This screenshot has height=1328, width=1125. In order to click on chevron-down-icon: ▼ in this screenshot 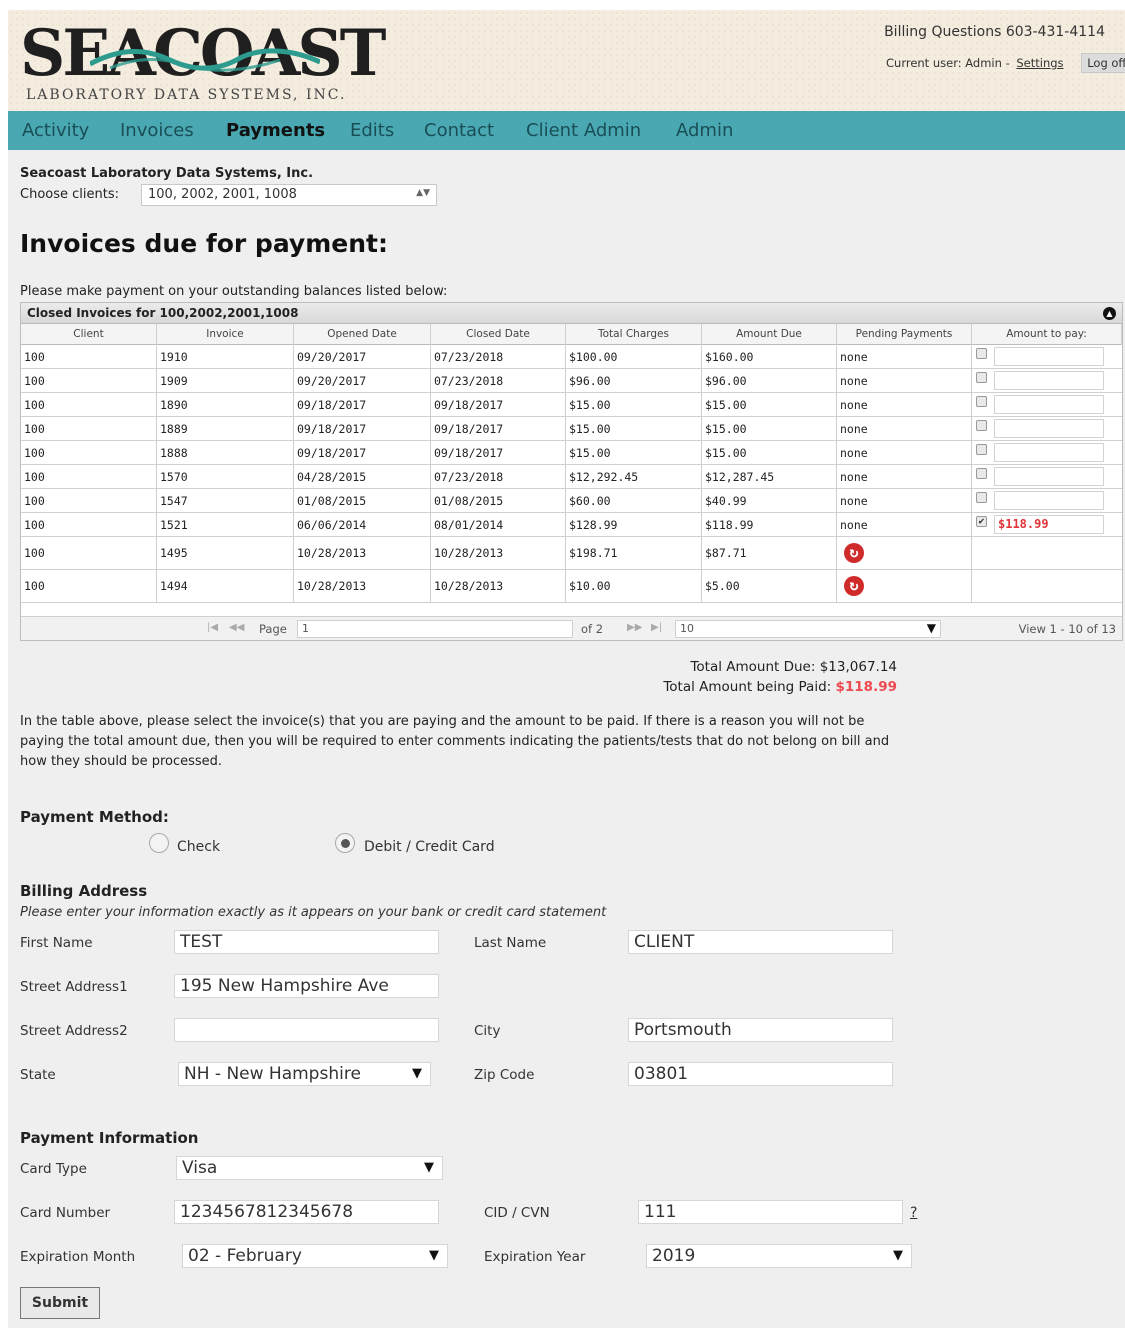, I will do `click(429, 1167)`.